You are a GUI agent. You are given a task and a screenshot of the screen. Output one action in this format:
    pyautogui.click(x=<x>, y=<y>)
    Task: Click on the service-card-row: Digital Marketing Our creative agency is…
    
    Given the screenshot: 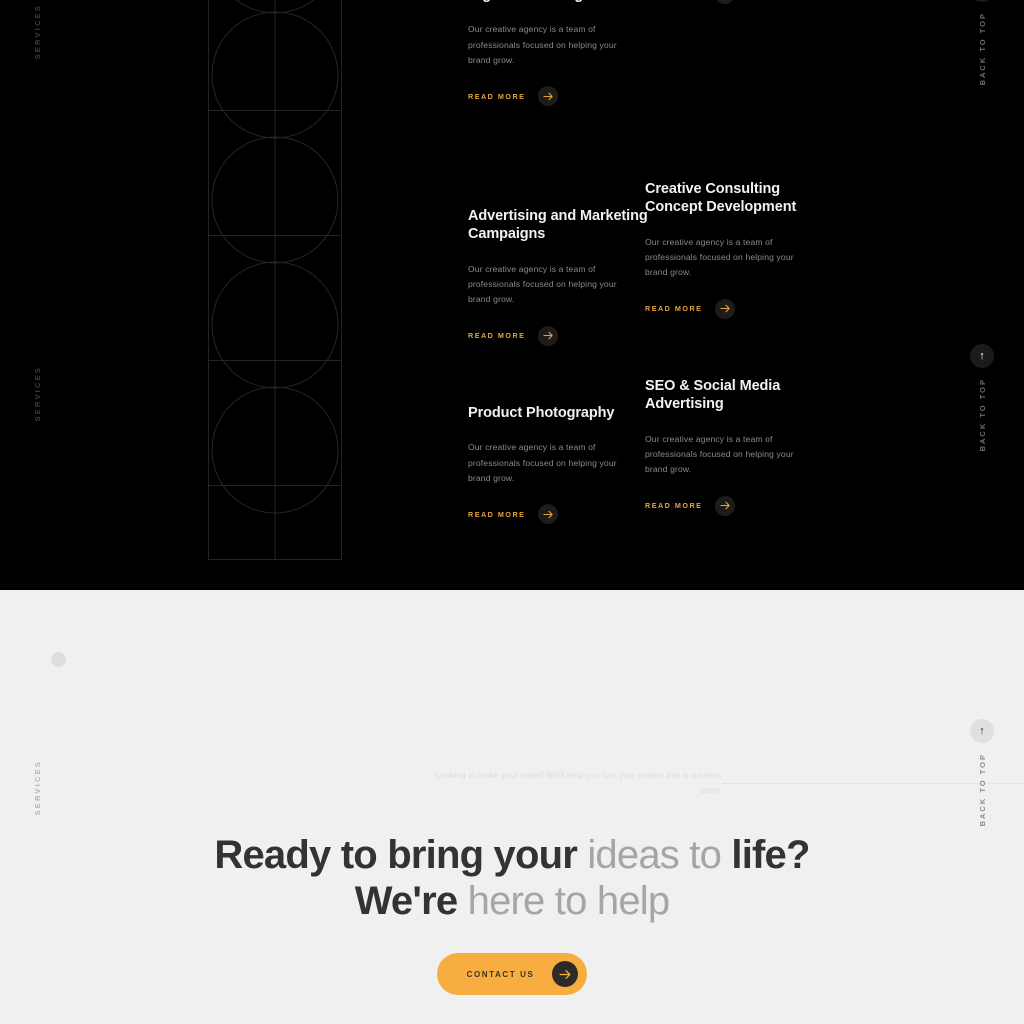 What is the action you would take?
    pyautogui.click(x=738, y=91)
    